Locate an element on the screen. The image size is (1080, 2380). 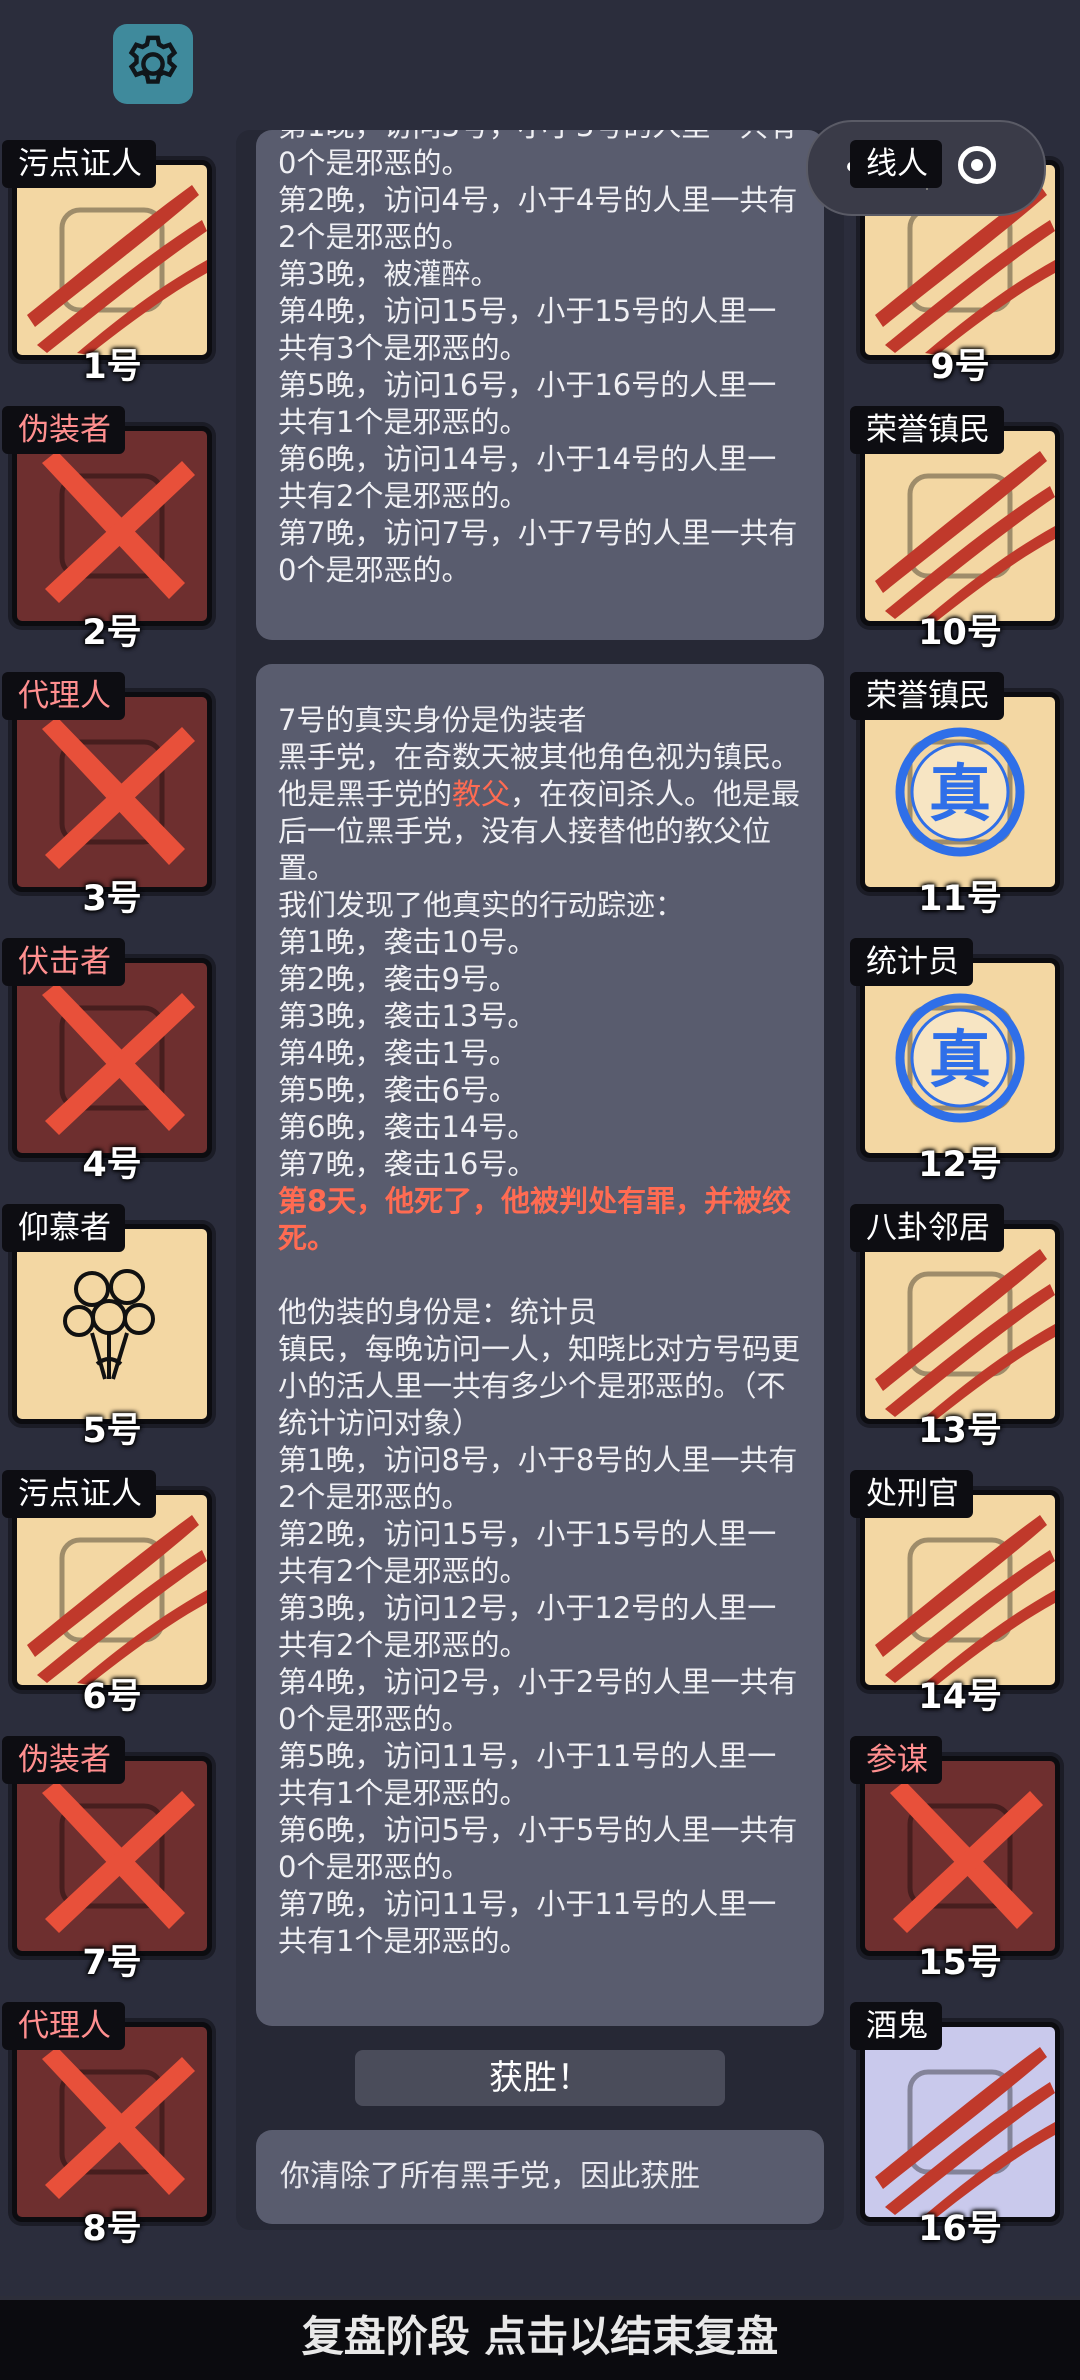
player-card-13号: 八卦邻居 13号 is located at coordinates (955, 1327).